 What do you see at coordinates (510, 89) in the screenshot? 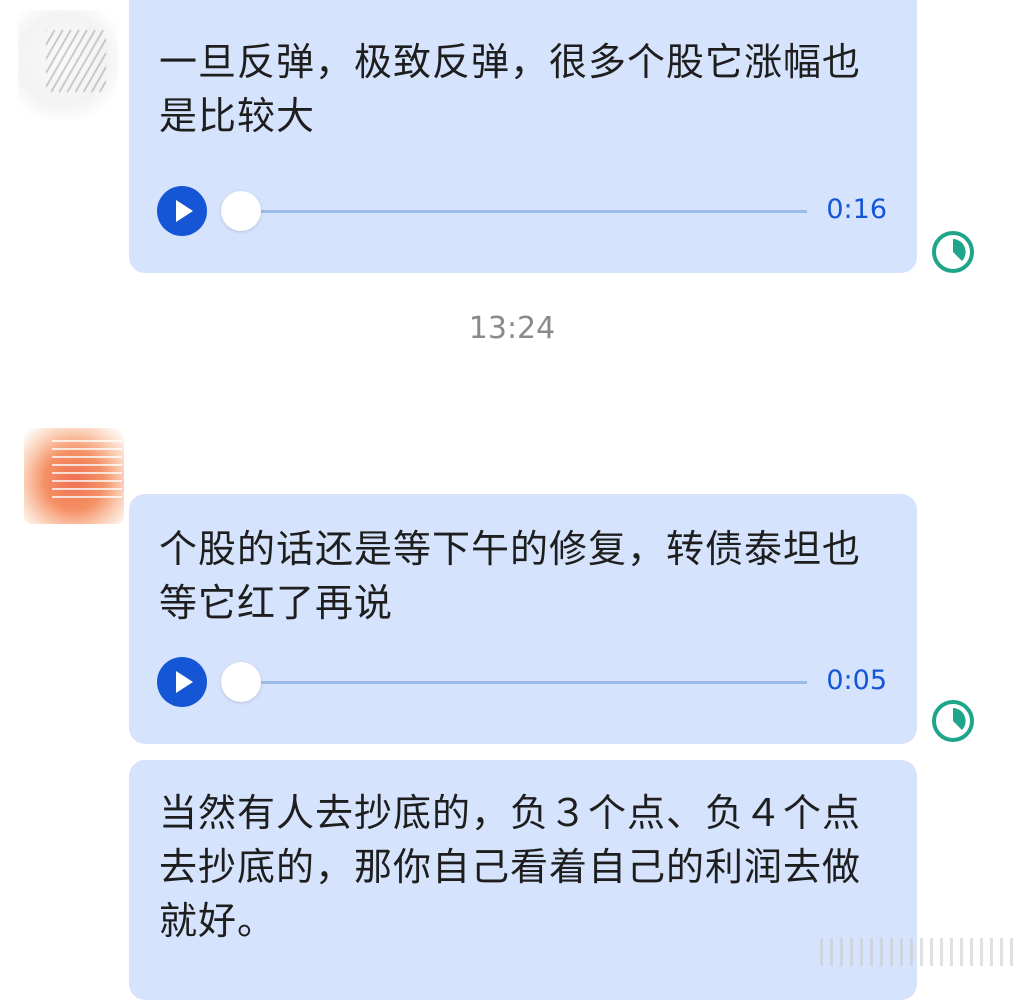
I see `voice-transcript-text: 一旦反弹，极致反弹，很多个股它涨幅也是比较大` at bounding box center [510, 89].